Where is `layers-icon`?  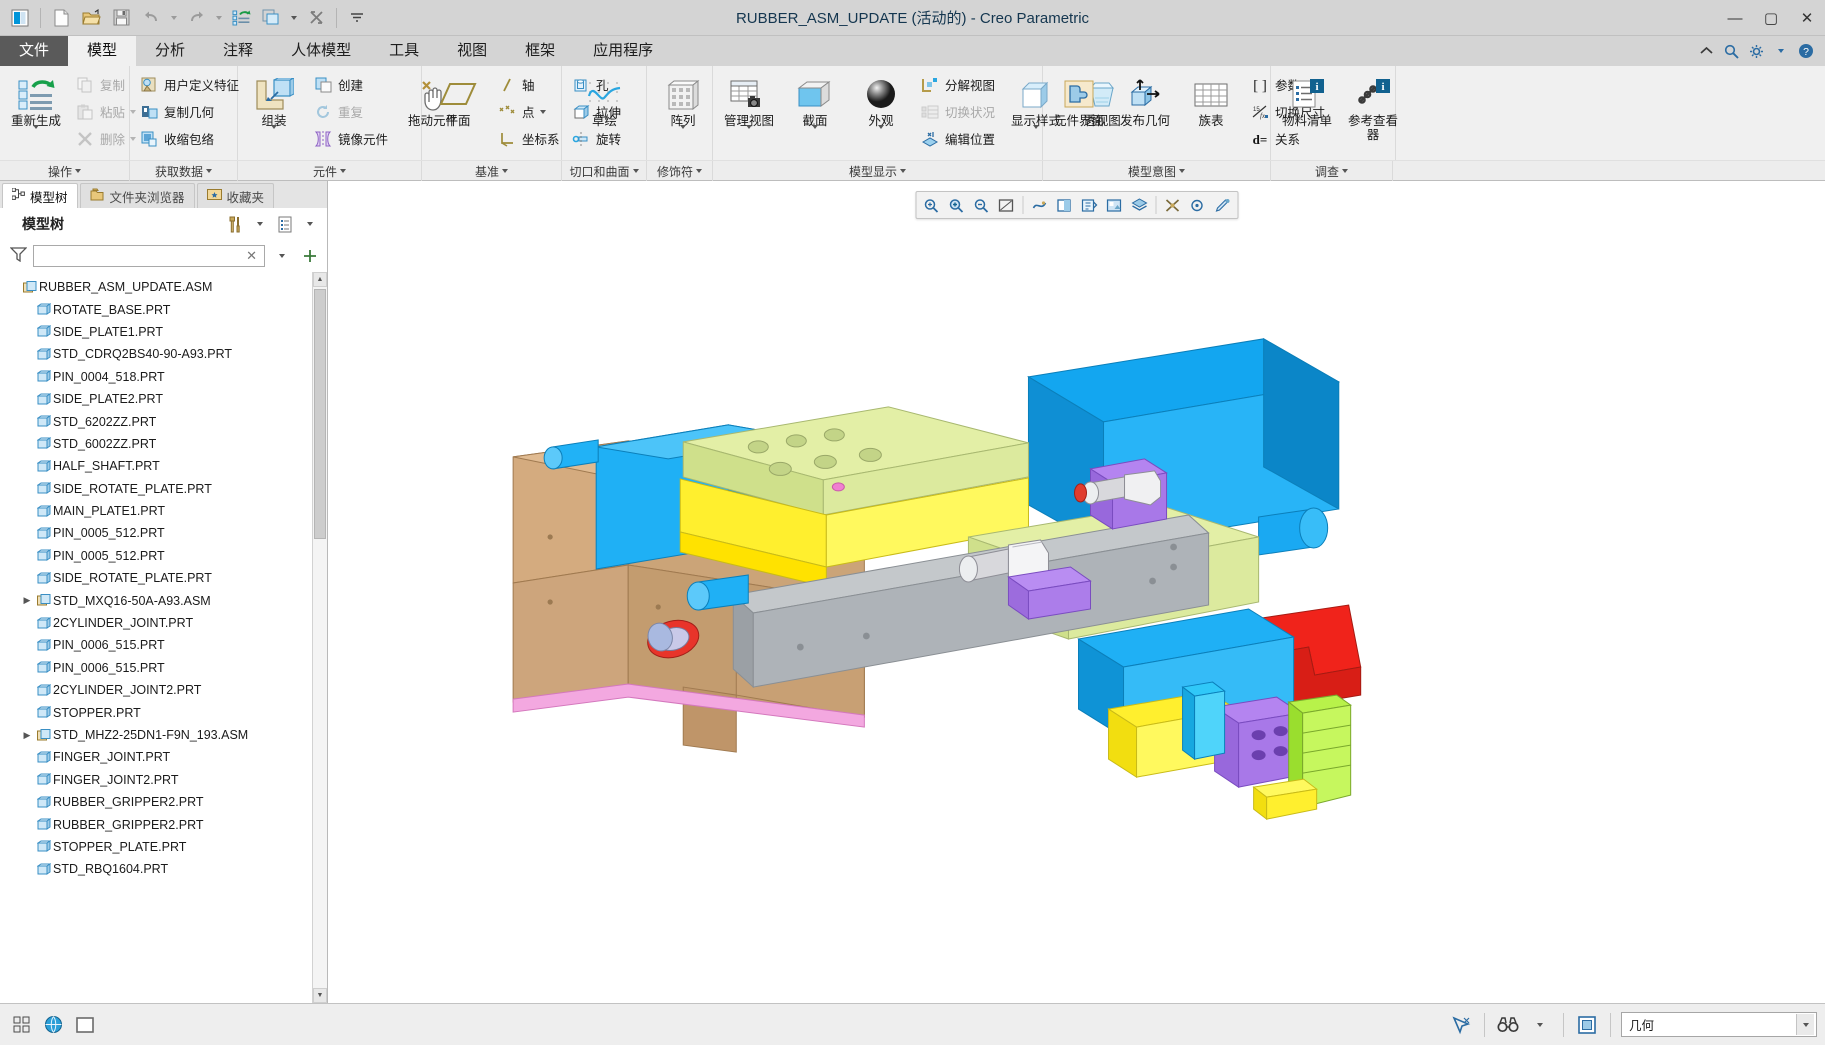
layers-icon is located at coordinates (1139, 205).